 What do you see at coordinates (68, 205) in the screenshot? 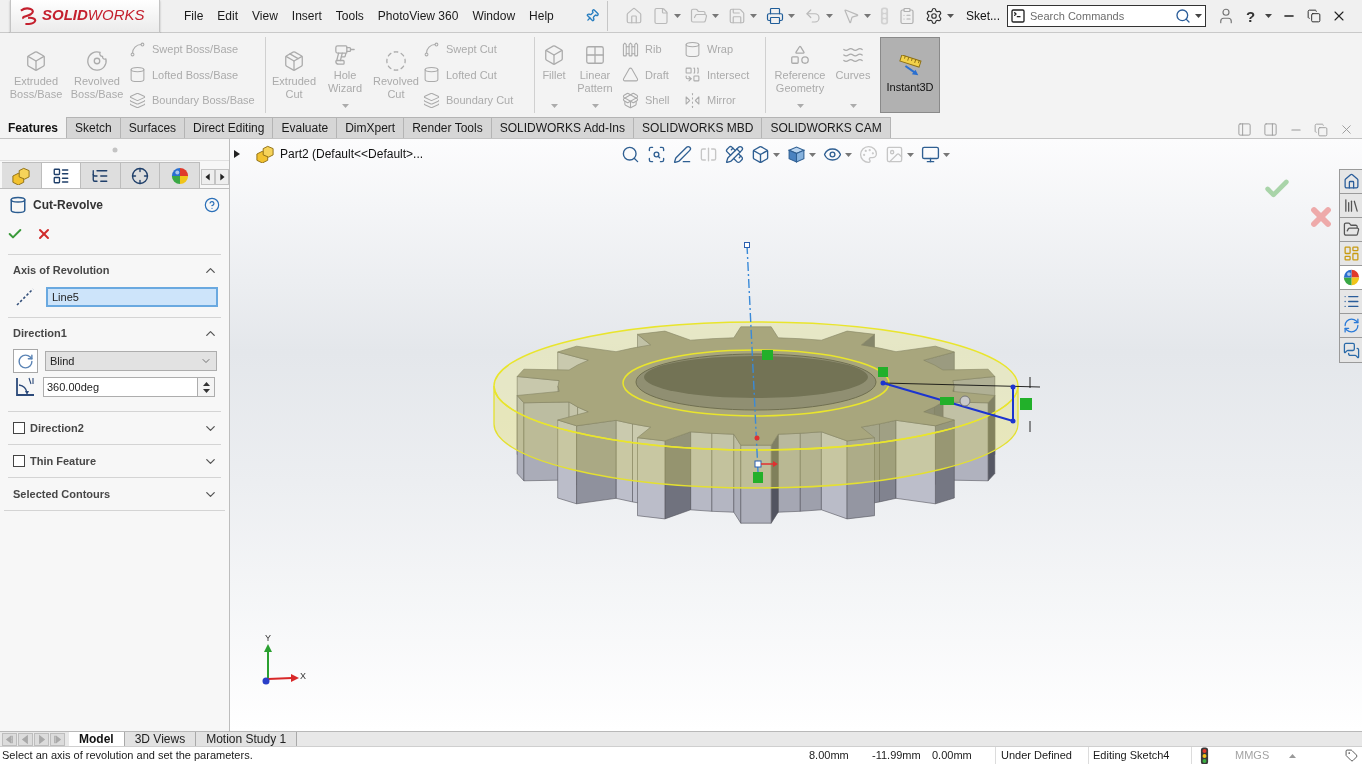
I see `panel-title: Cut-Revolve` at bounding box center [68, 205].